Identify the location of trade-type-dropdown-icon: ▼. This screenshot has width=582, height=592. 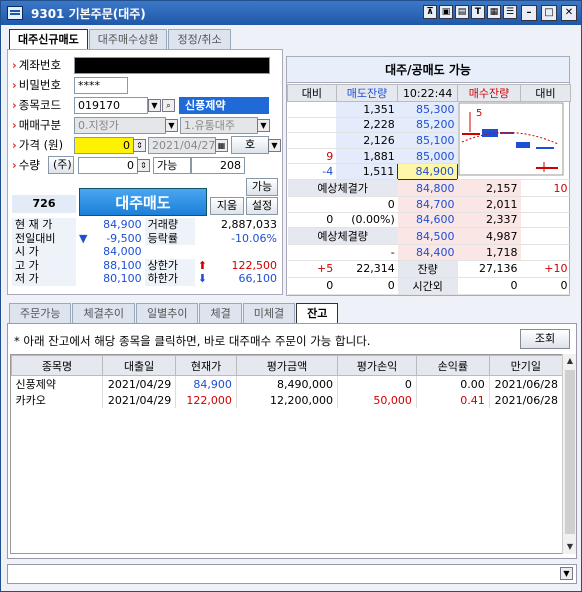
(171, 125).